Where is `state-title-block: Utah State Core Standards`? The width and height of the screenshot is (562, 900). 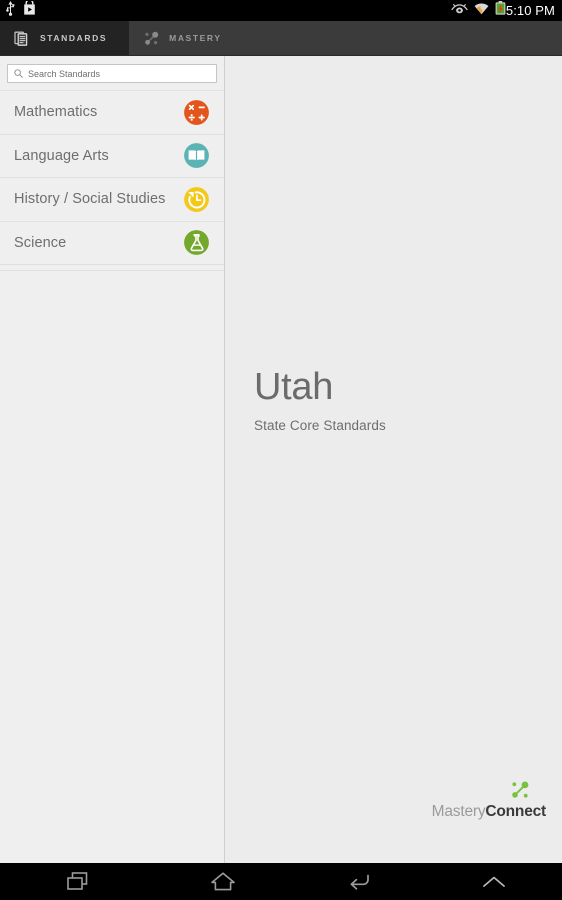
state-title-block: Utah State Core Standards is located at coordinates (320, 400).